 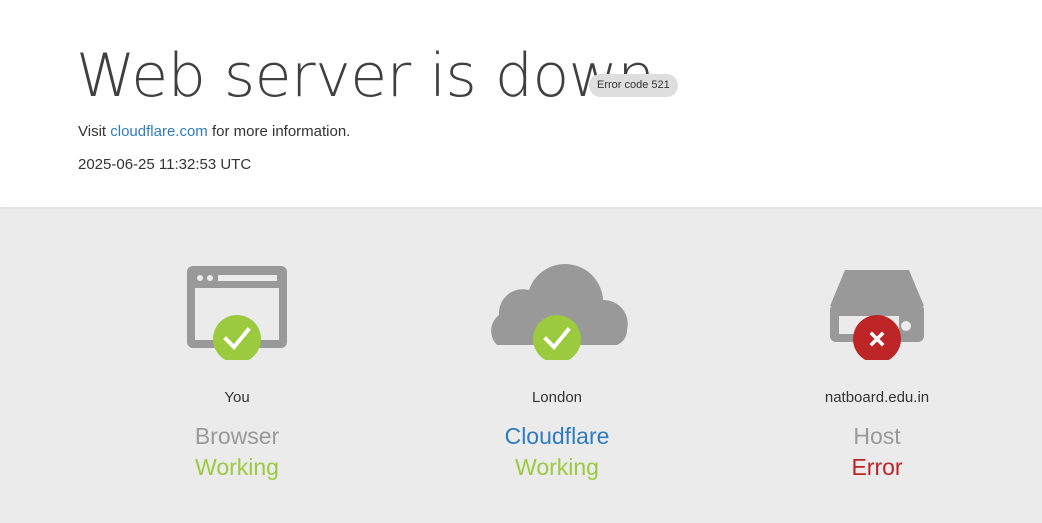 What do you see at coordinates (159, 131) in the screenshot?
I see `cloudflare-link: cloudflare.com` at bounding box center [159, 131].